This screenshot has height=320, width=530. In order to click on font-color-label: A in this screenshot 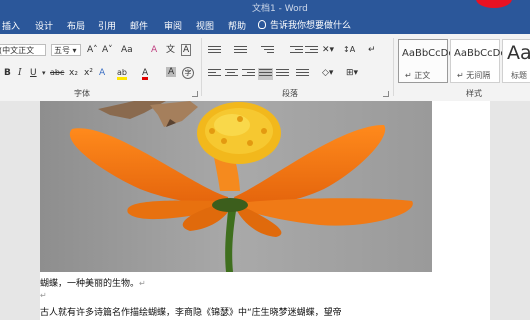, I will do `click(145, 73)`.